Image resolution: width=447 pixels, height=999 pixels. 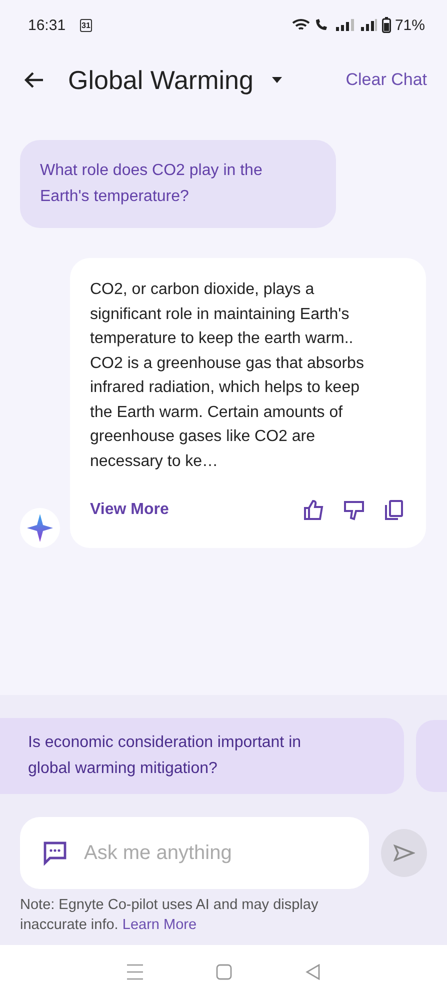 I want to click on status-time: 16:31, so click(x=47, y=25).